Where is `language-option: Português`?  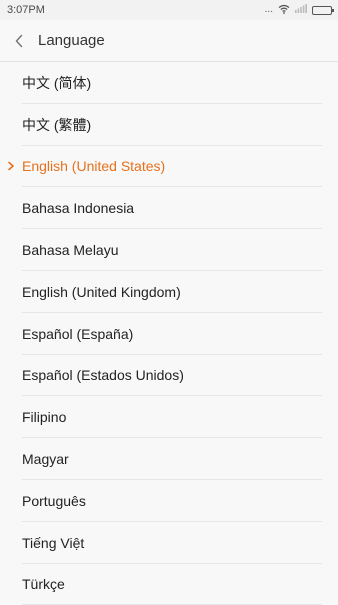
language-option: Português is located at coordinates (169, 501).